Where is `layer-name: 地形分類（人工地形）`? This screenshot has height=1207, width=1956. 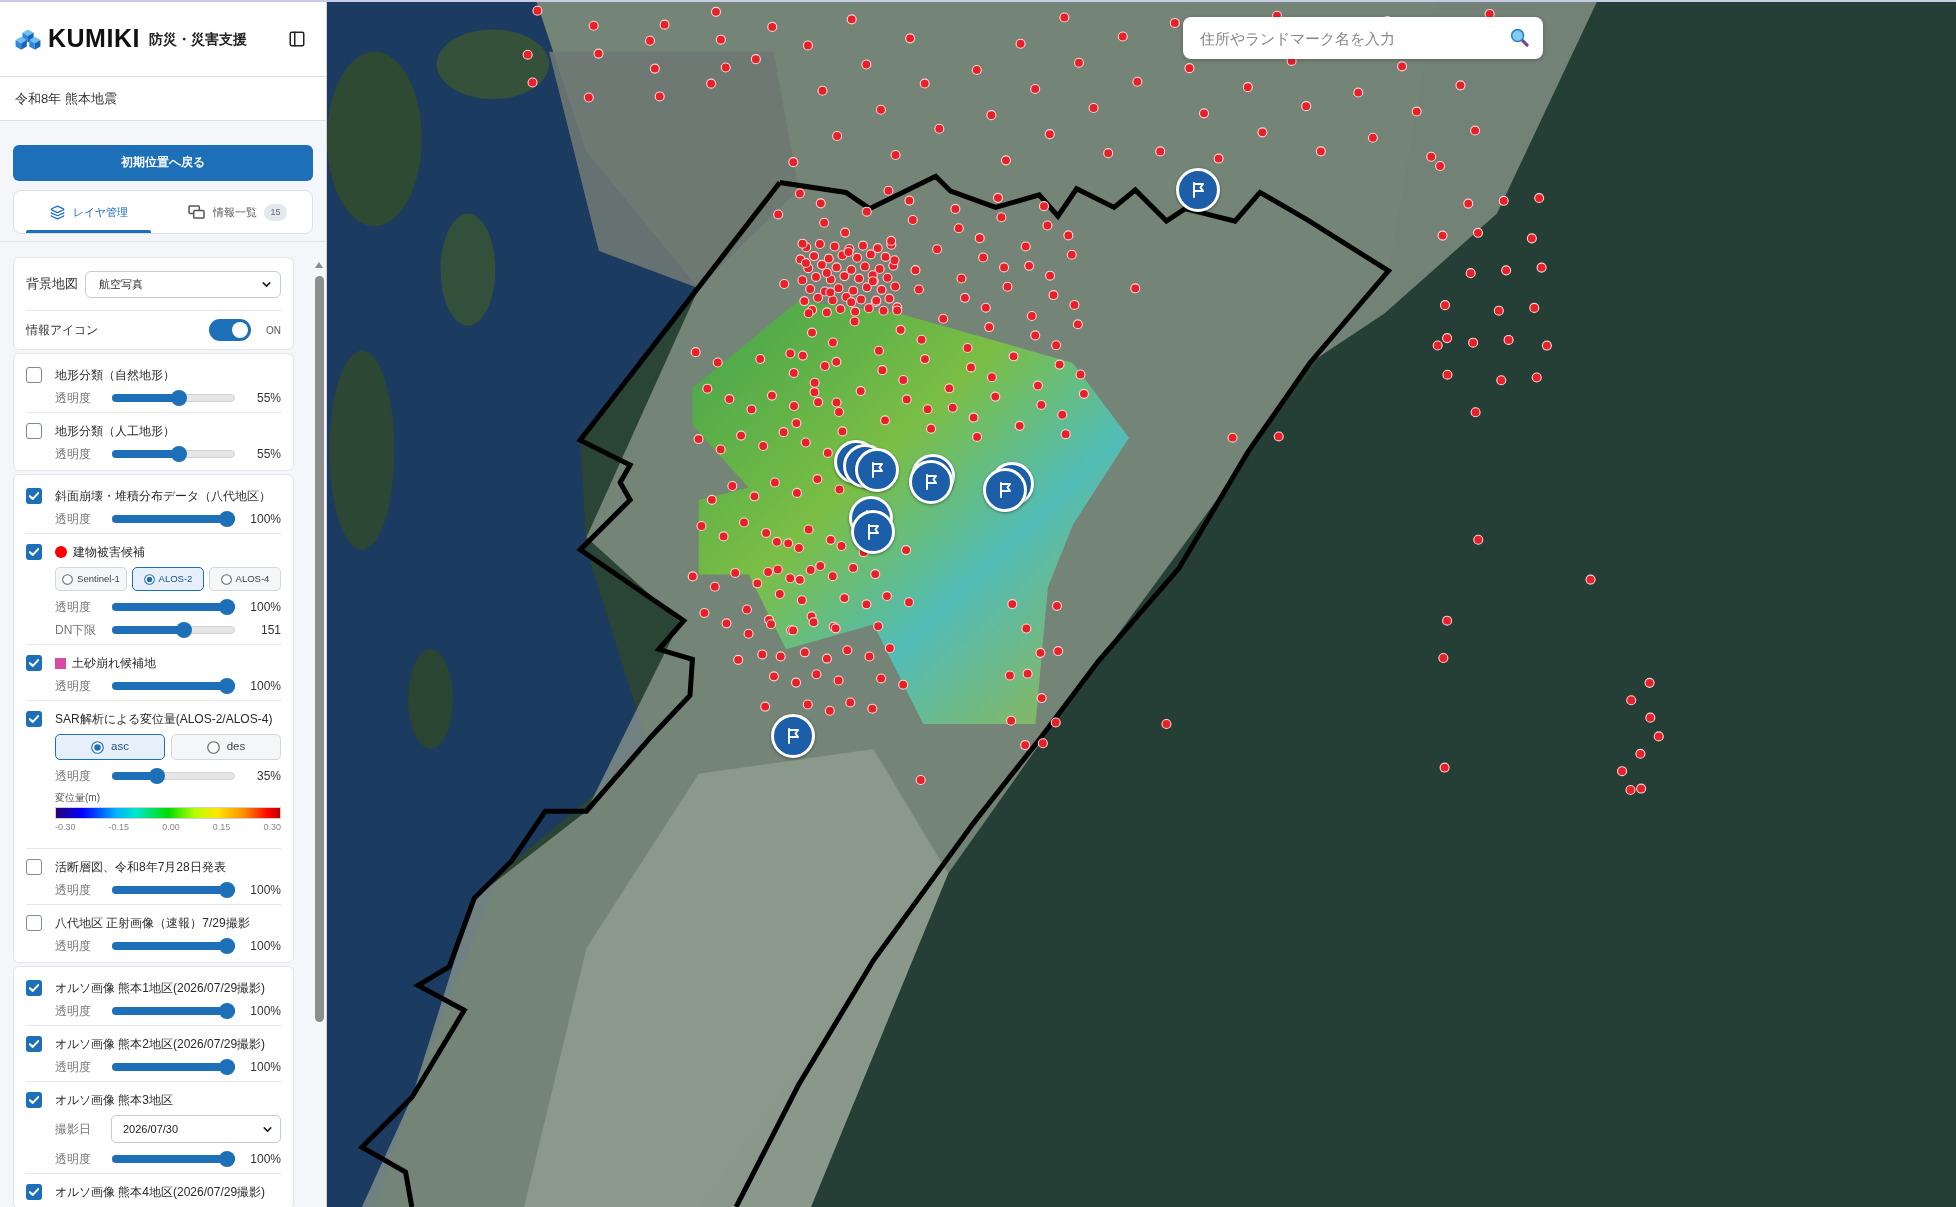 layer-name: 地形分類（人工地形） is located at coordinates (115, 431).